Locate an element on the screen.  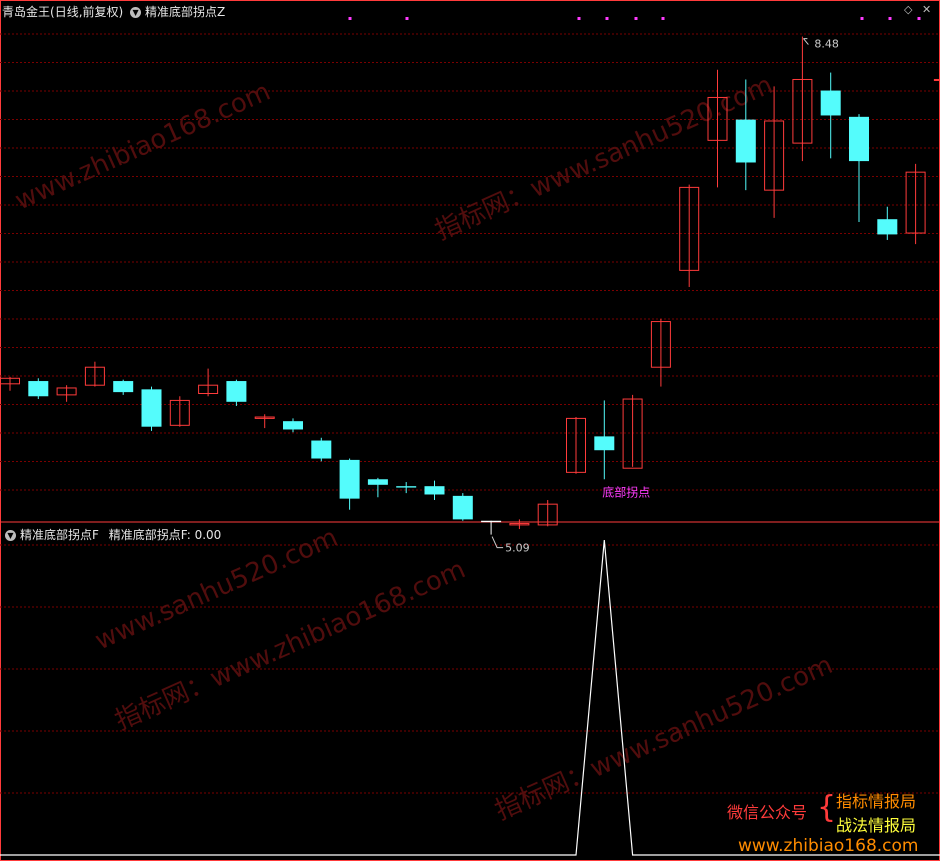
brand-brace: { is located at coordinates (827, 807).